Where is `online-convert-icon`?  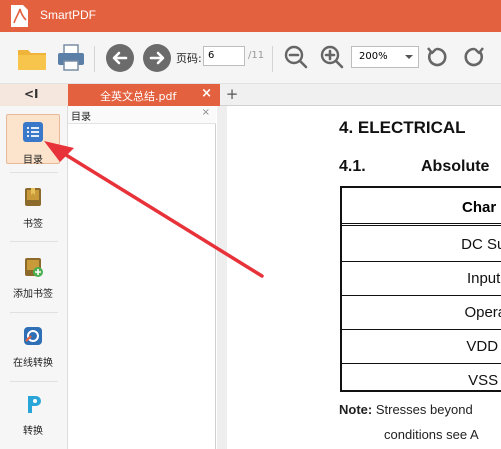
online-convert-icon is located at coordinates (33, 336).